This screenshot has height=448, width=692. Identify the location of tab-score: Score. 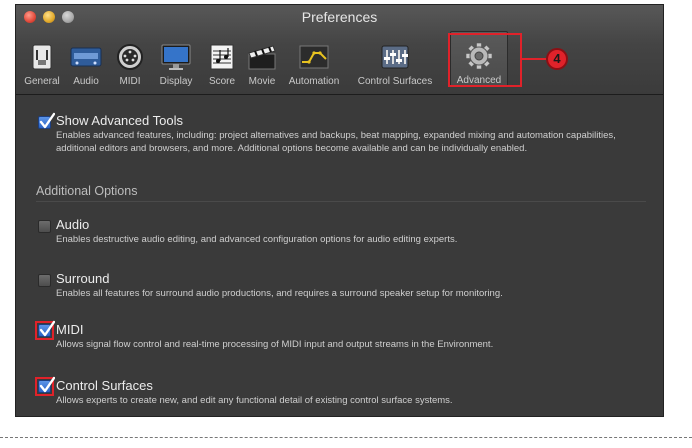
(222, 59).